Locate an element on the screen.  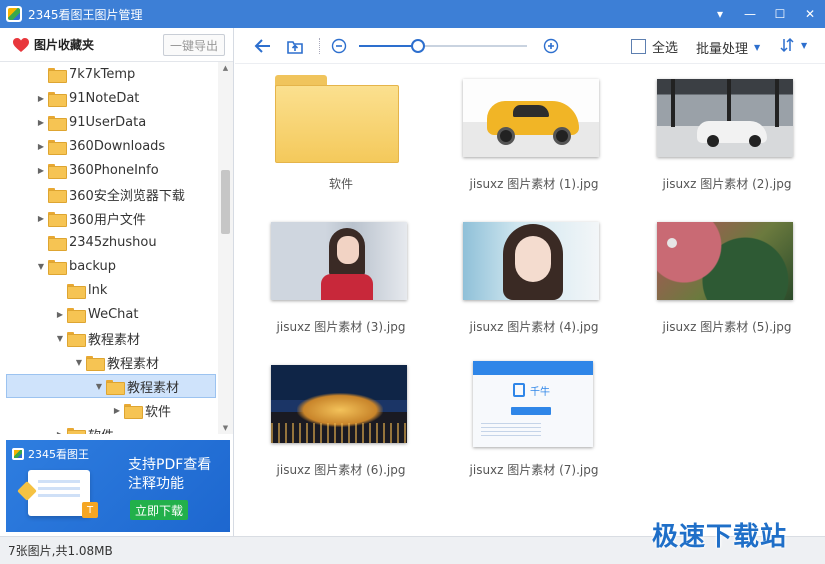
batch-process-dropdown: 批量处理 ▼ is located at coordinates (728, 47).